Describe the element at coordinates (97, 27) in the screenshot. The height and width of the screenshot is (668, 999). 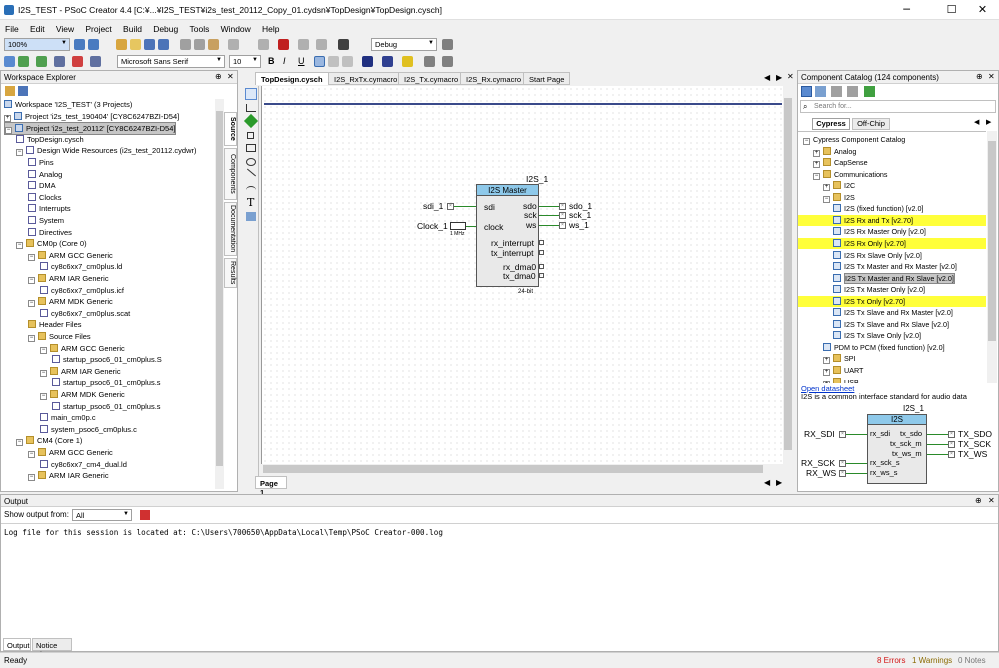
I see `menu-project: Project` at that location.